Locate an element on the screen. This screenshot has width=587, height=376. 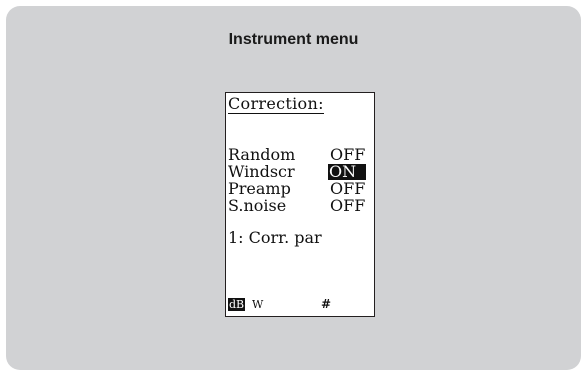
setting-row-self-noise: S.noise OFF is located at coordinates (300, 206).